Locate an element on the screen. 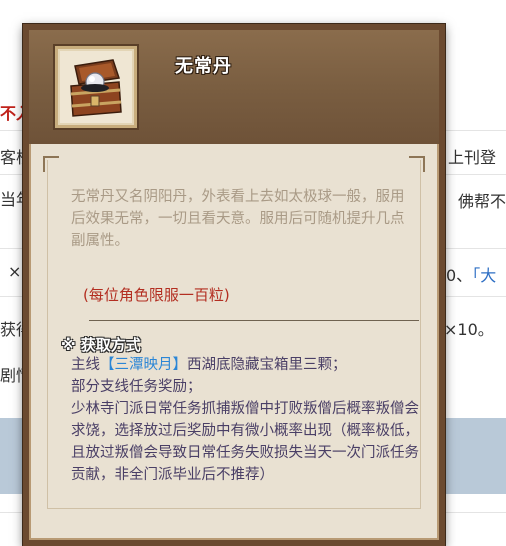  section-divider is located at coordinates (254, 320).